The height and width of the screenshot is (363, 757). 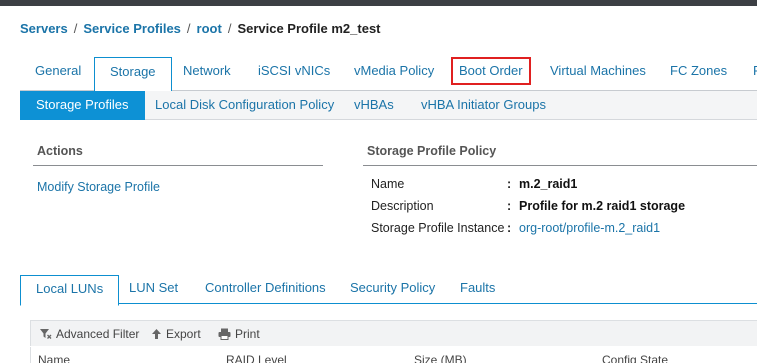 What do you see at coordinates (224, 334) in the screenshot?
I see `printer-icon` at bounding box center [224, 334].